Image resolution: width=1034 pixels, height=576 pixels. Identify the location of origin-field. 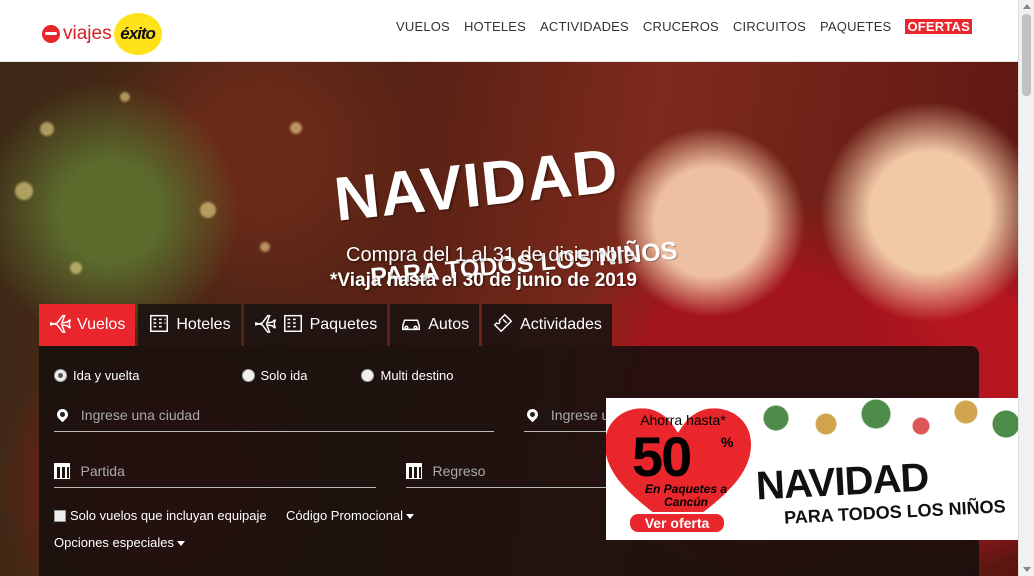
(274, 415).